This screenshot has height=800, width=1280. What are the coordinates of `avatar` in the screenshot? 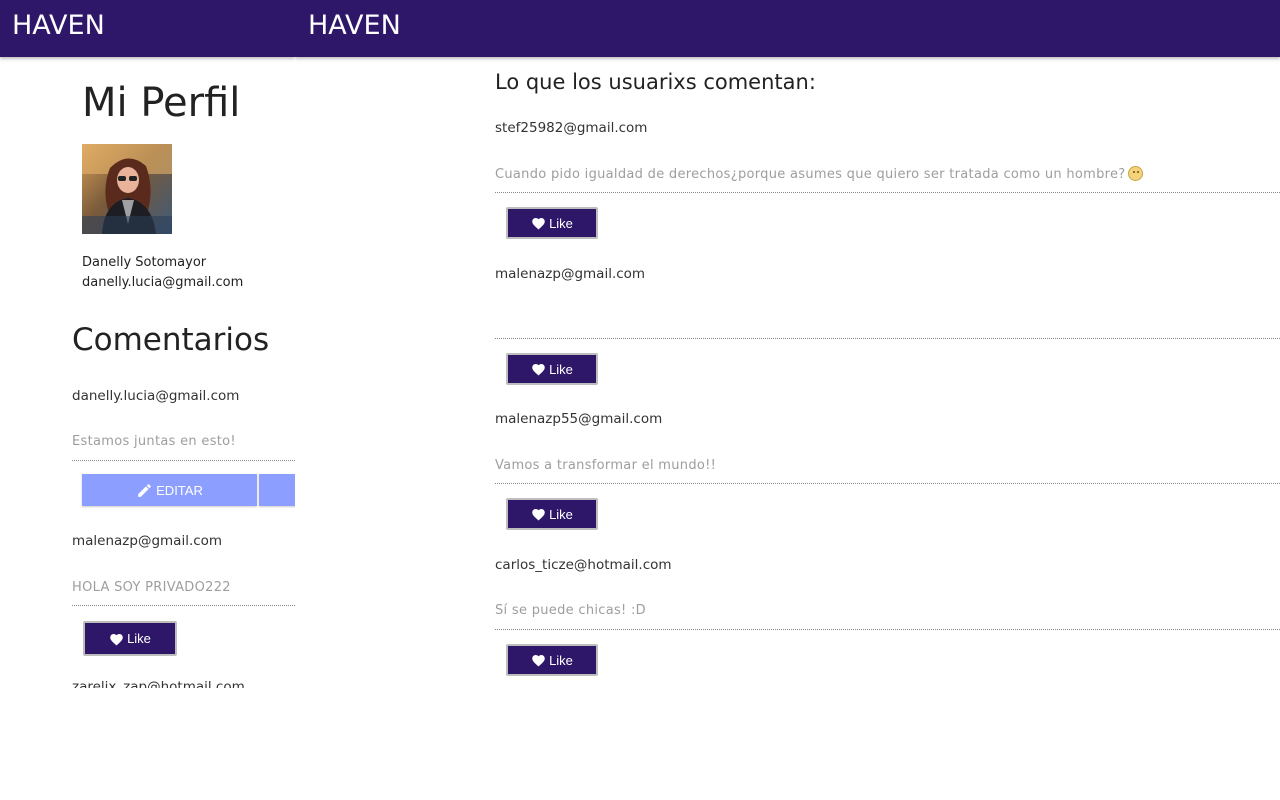 It's located at (127, 189).